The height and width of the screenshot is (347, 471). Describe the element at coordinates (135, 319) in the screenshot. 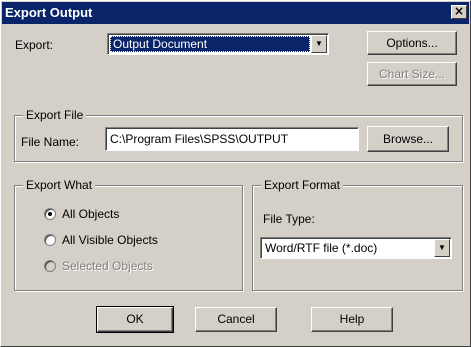

I see `ok-button: OK` at that location.